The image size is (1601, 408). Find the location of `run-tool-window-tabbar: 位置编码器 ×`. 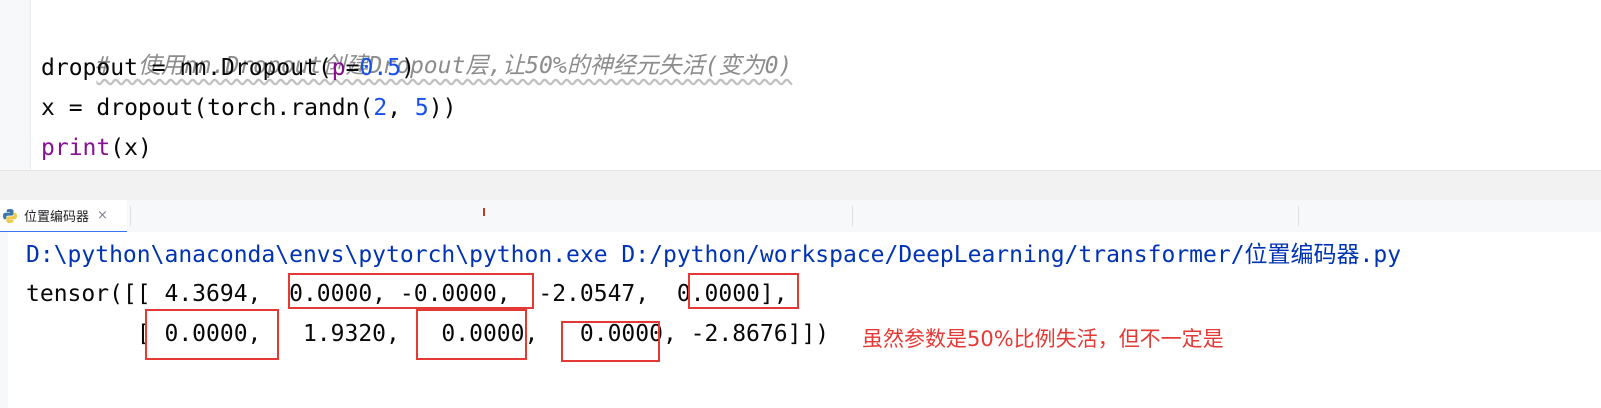

run-tool-window-tabbar: 位置编码器 × is located at coordinates (800, 216).